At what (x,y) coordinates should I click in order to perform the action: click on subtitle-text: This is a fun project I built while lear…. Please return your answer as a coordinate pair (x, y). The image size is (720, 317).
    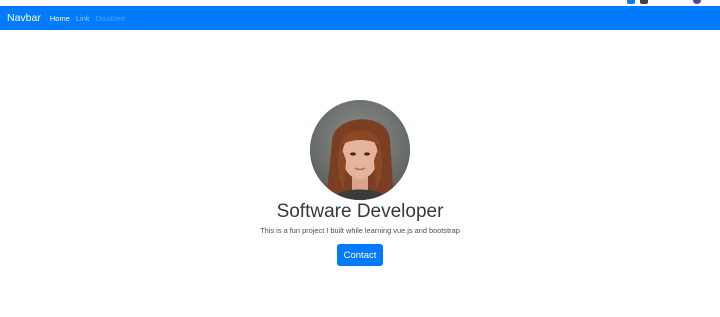
    Looking at the image, I should click on (360, 230).